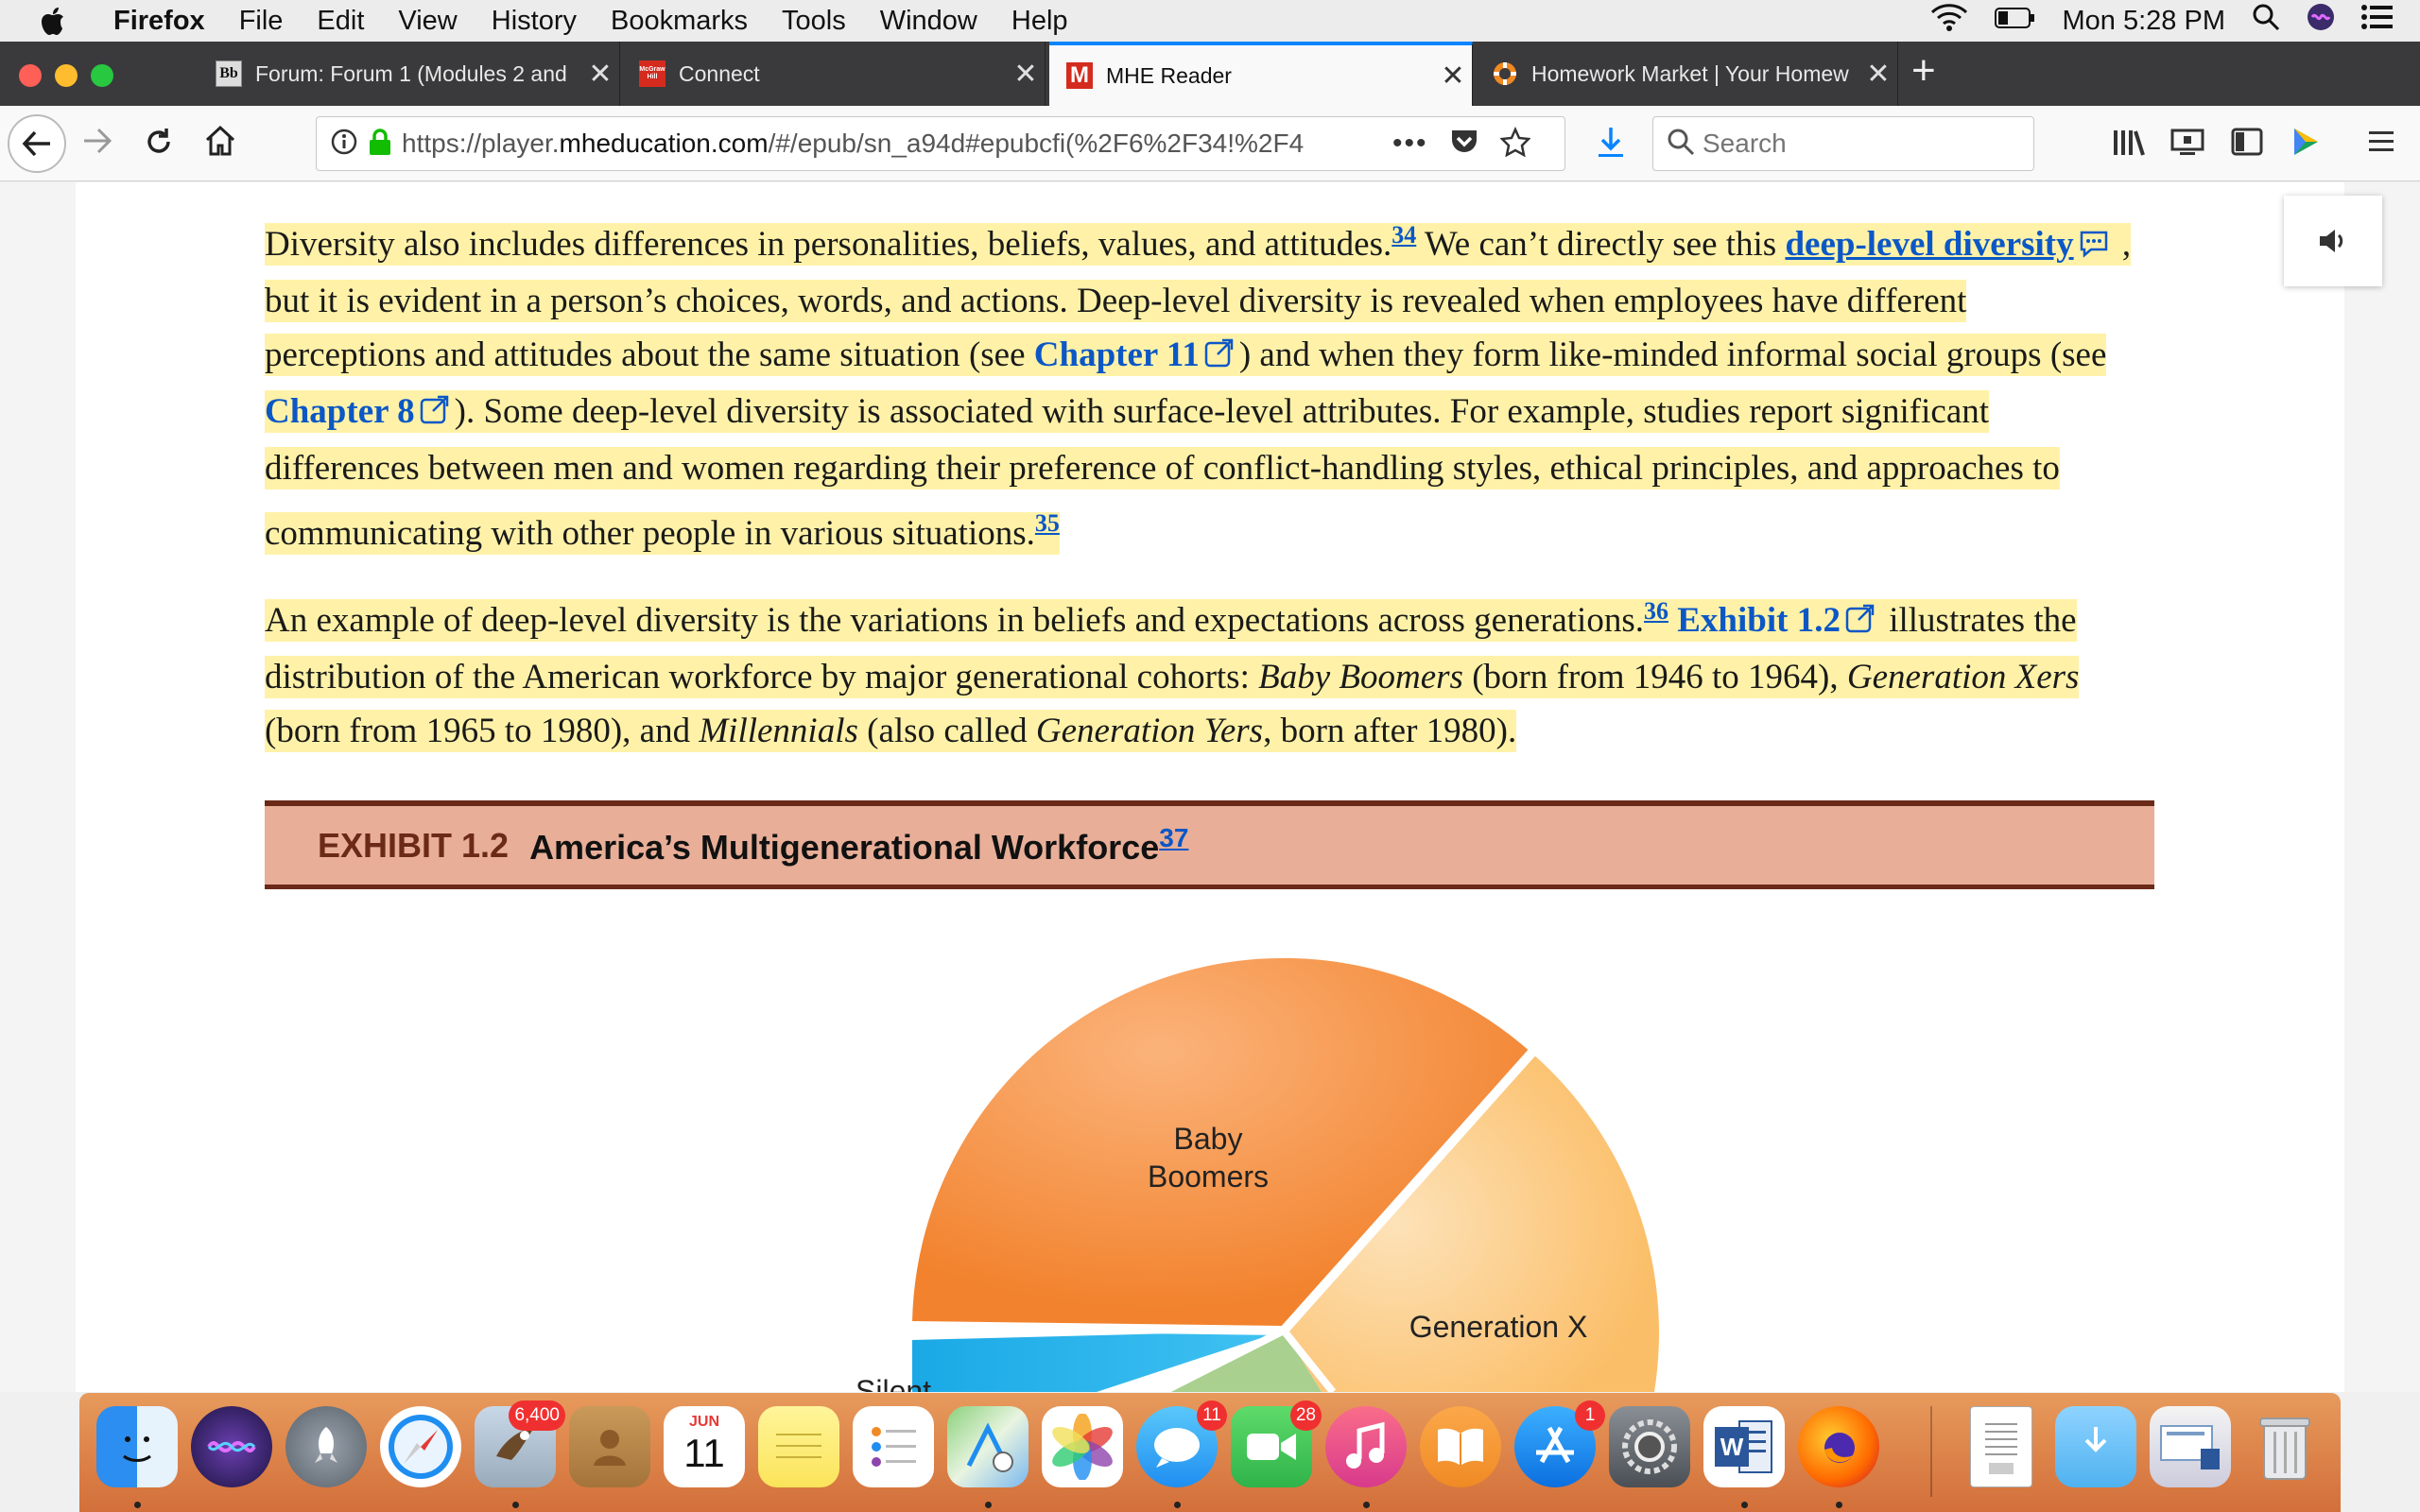  Describe the element at coordinates (893, 1383) in the screenshot. I see `pie-label-partial: Silent` at that location.